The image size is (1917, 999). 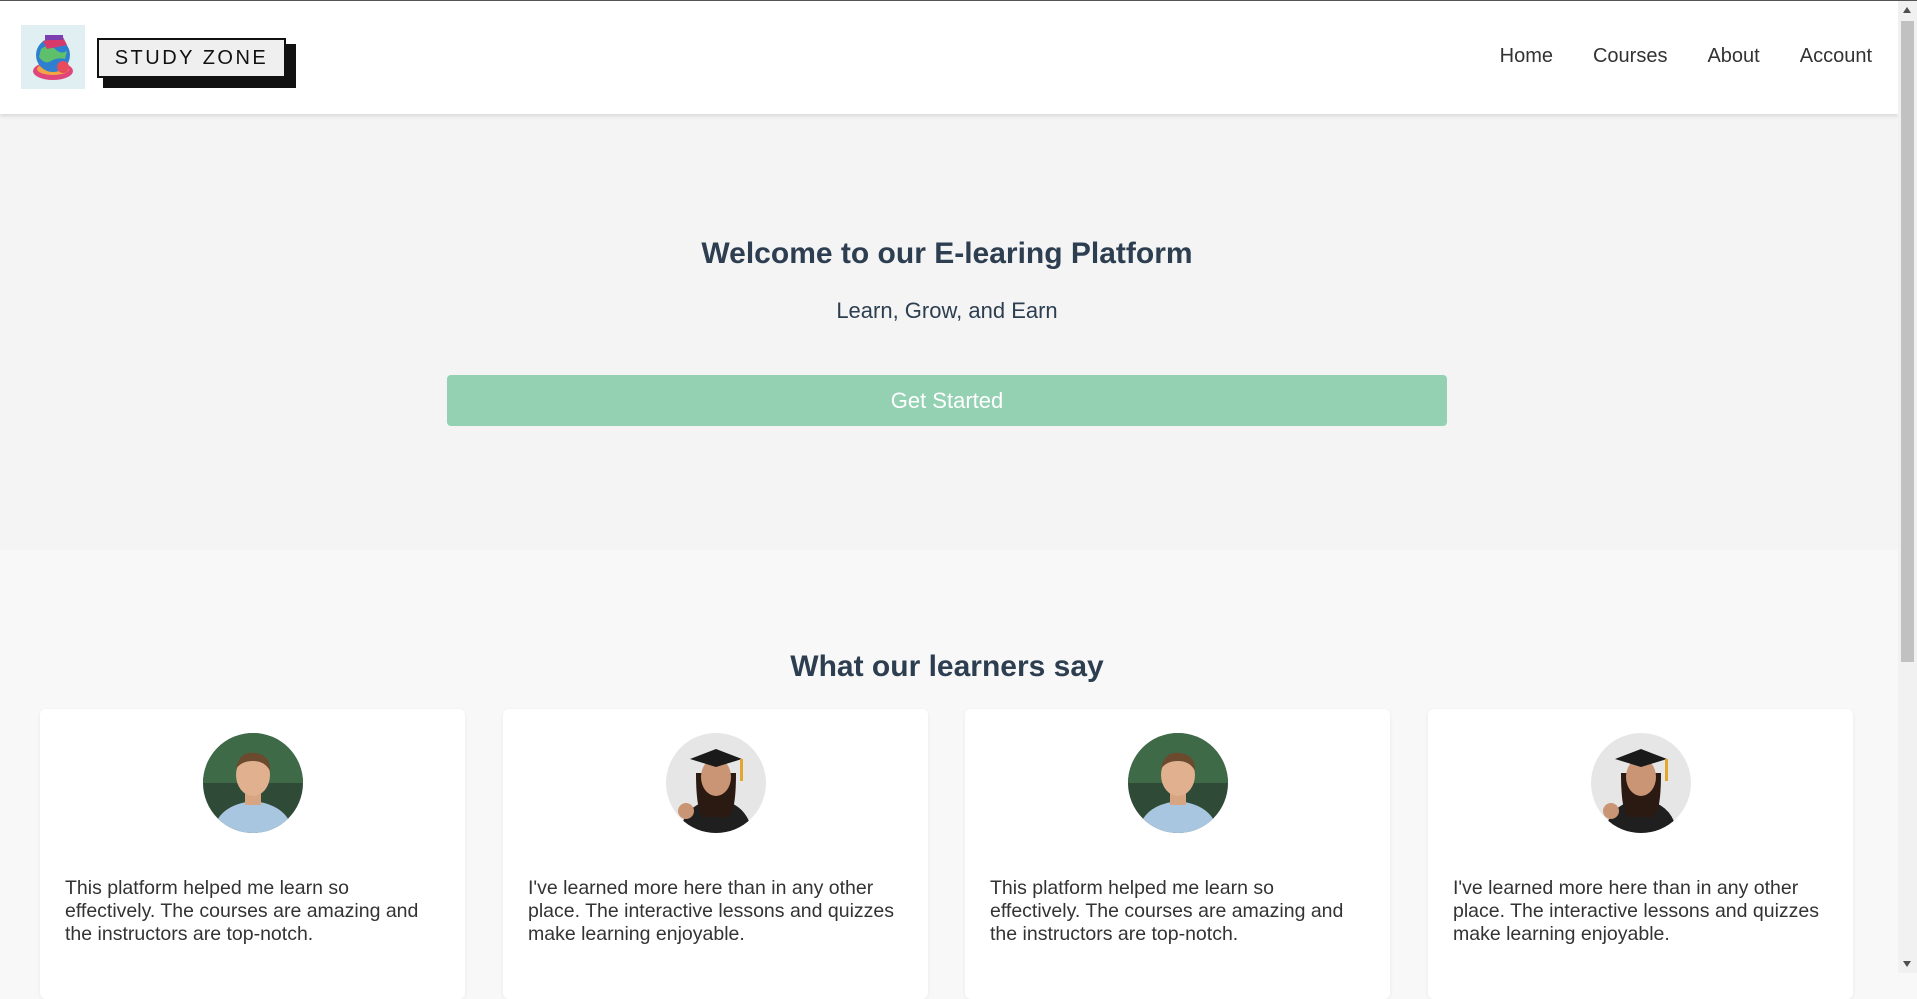 What do you see at coordinates (947, 666) in the screenshot?
I see `testimonials-heading: What our learners say` at bounding box center [947, 666].